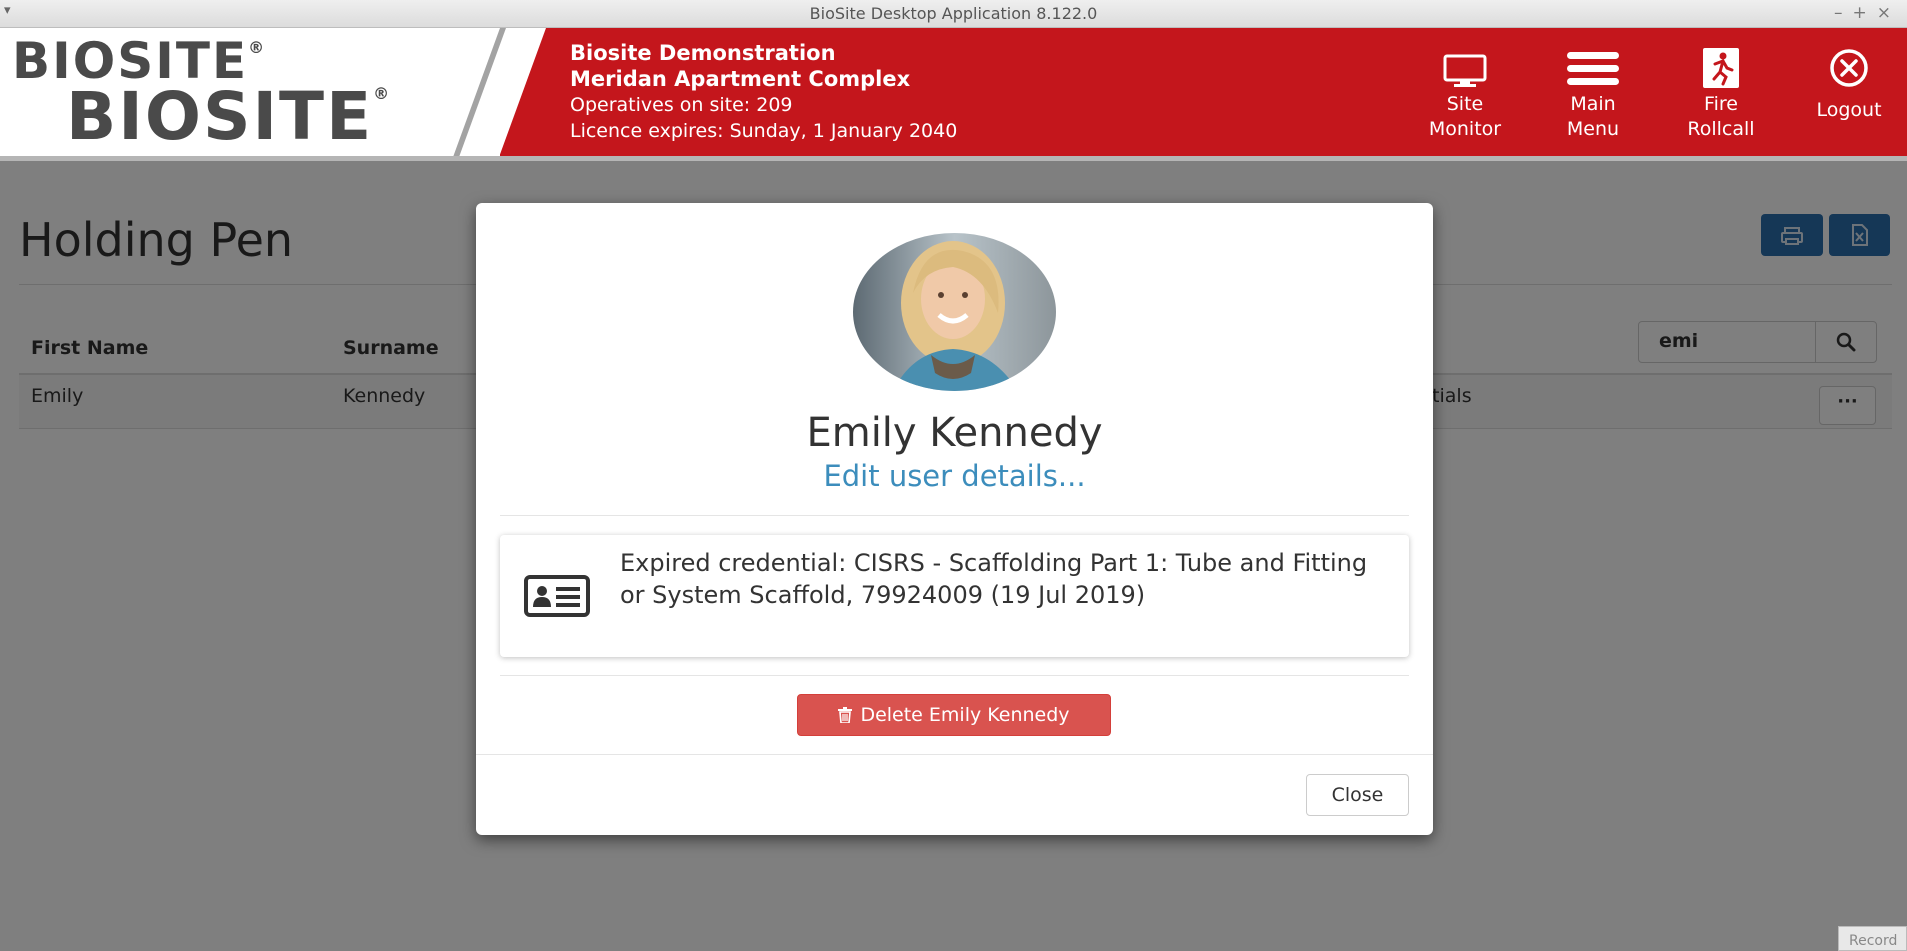 Image resolution: width=1907 pixels, height=951 pixels. What do you see at coordinates (1593, 104) in the screenshot?
I see `main-menu-label-1: Main` at bounding box center [1593, 104].